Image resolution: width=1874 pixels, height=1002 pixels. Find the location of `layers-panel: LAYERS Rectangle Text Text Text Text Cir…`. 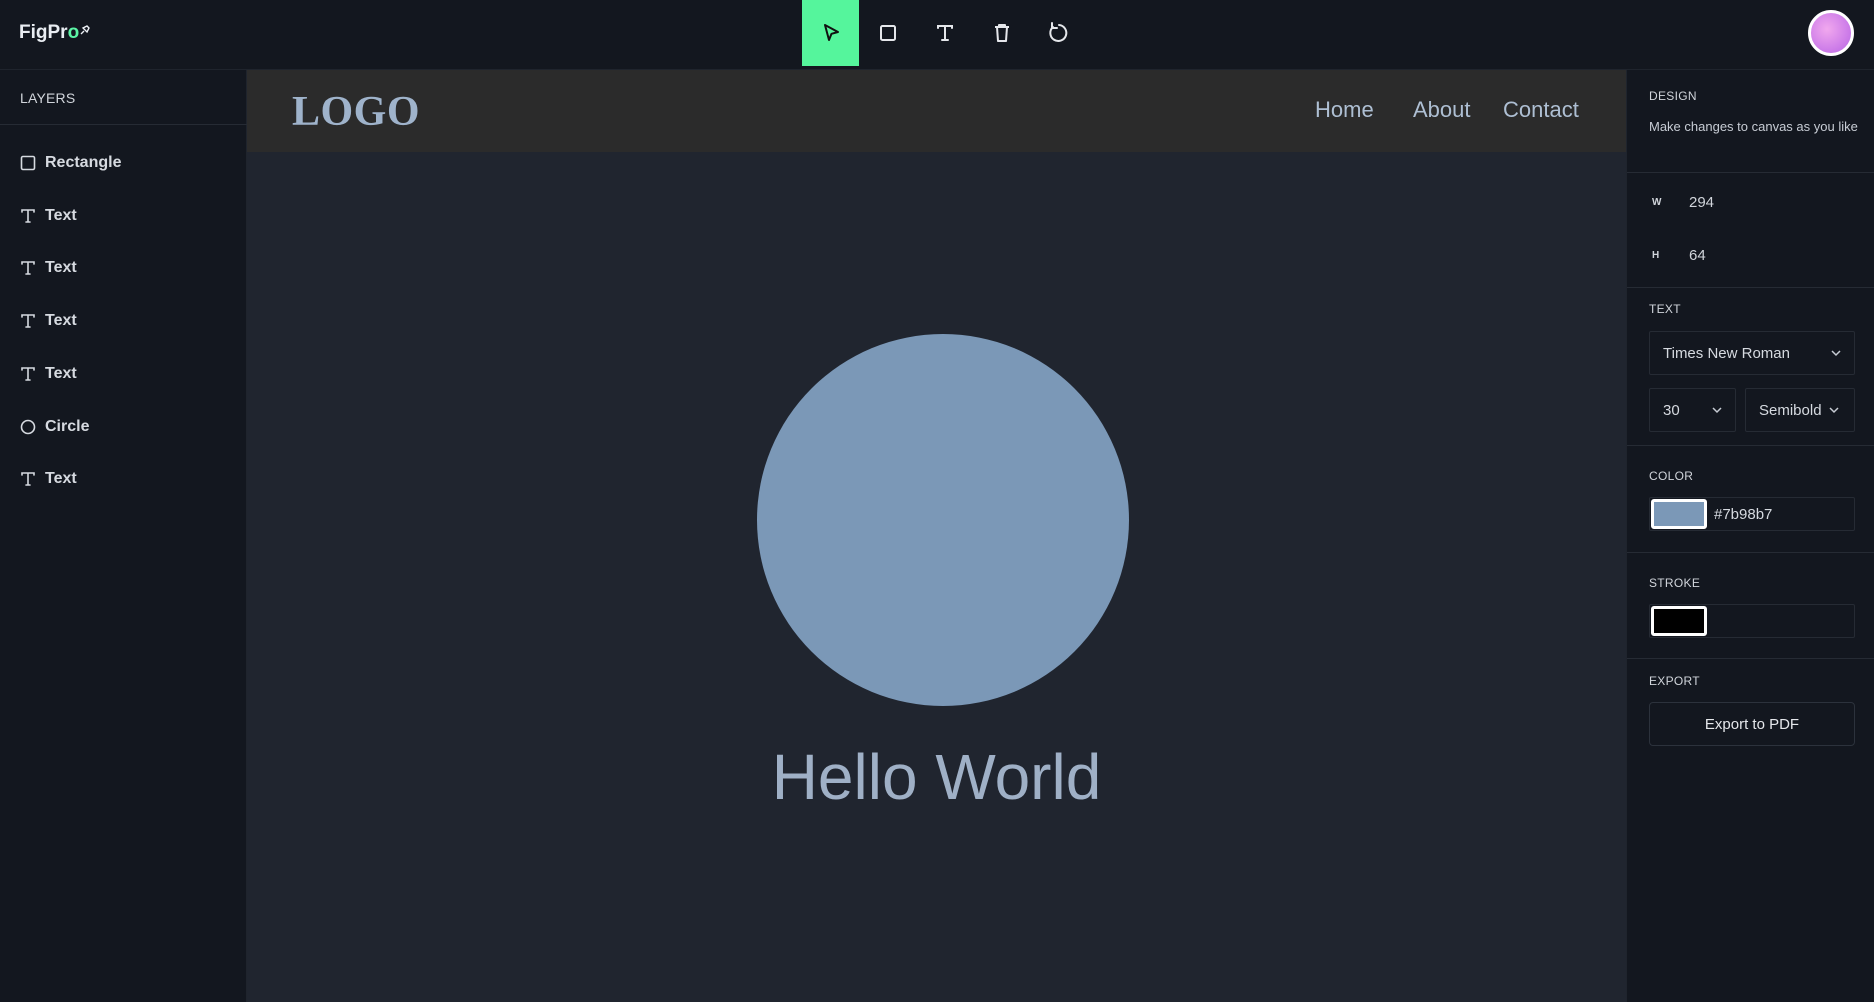

layers-panel: LAYERS Rectangle Text Text Text Text Cir… is located at coordinates (123, 536).